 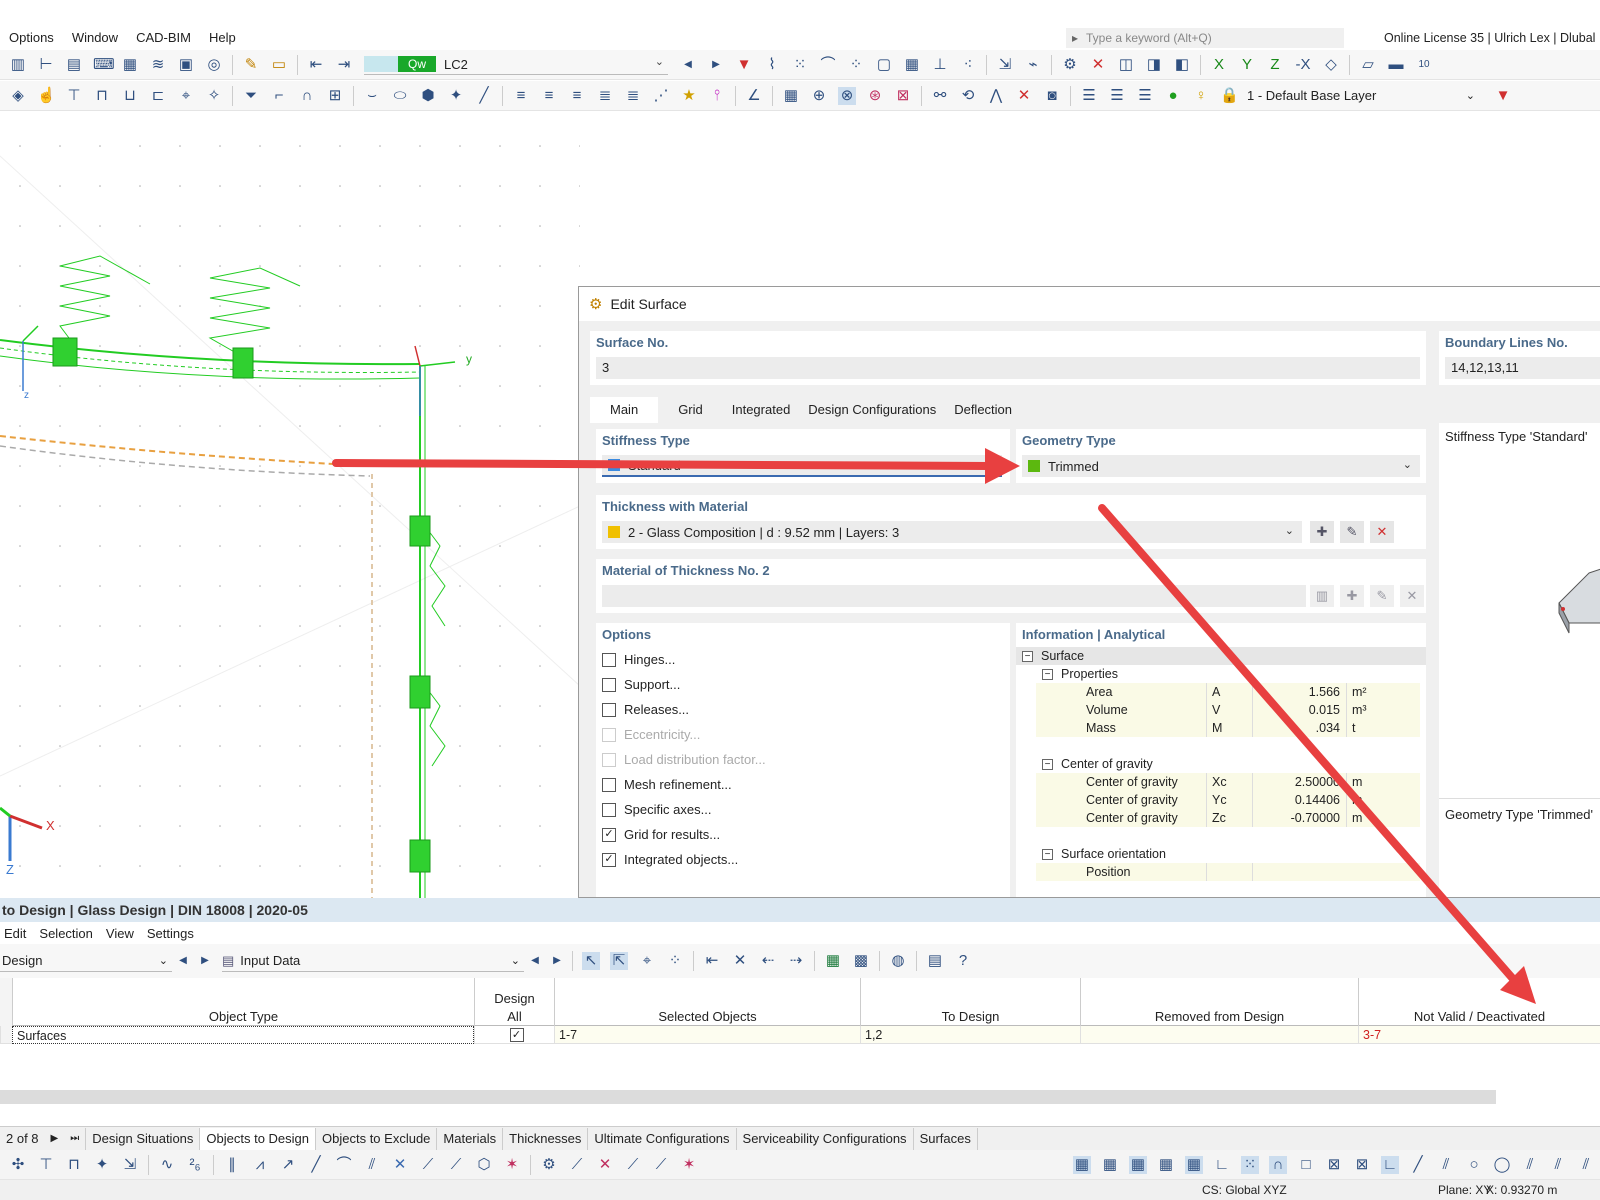 I want to click on grid5-snap-icon: ▦, so click(x=1194, y=1164).